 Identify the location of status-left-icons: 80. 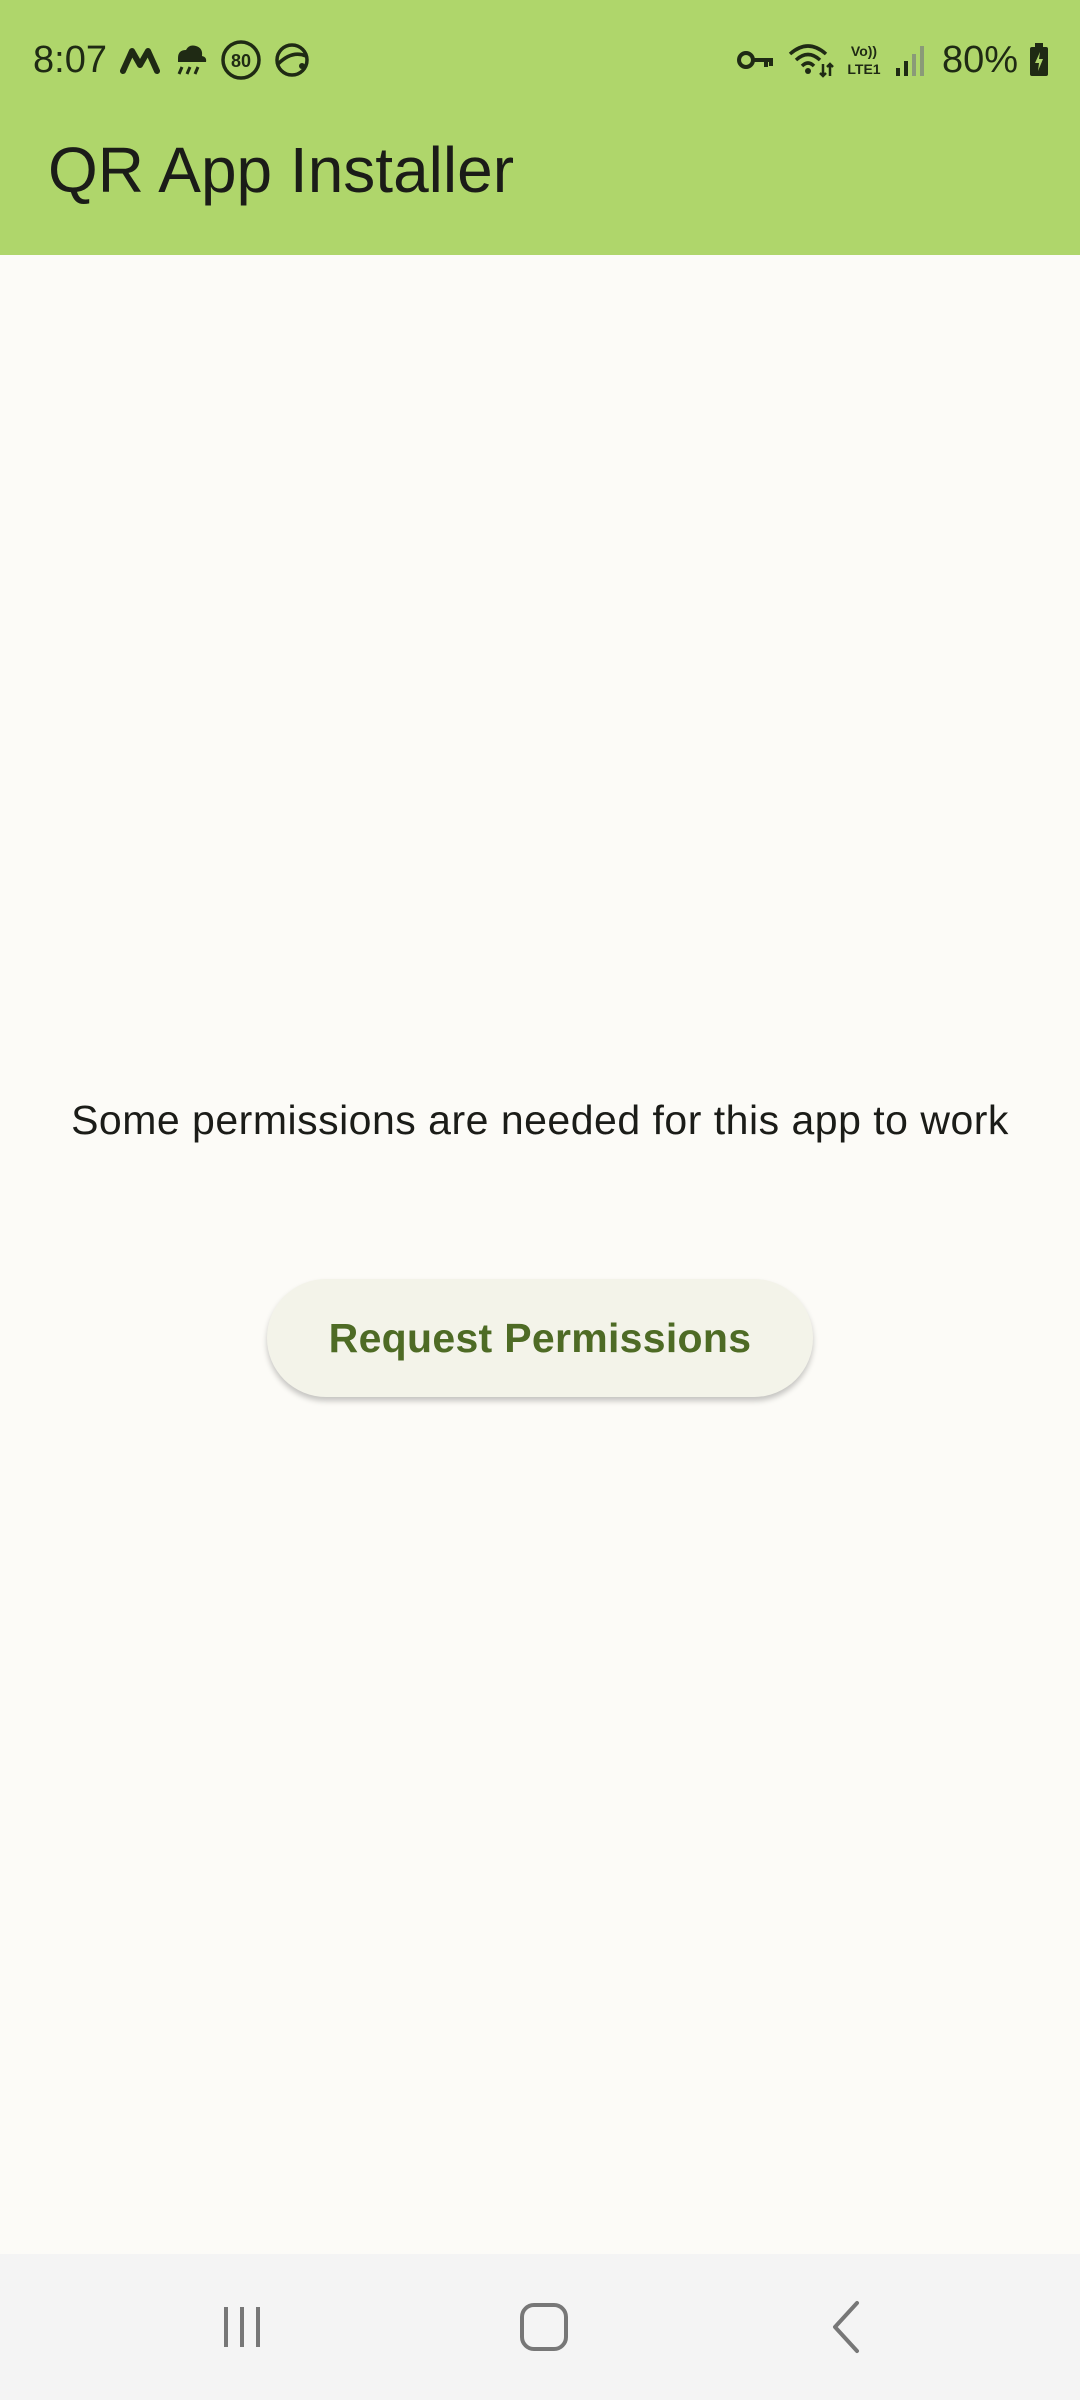
(216, 60).